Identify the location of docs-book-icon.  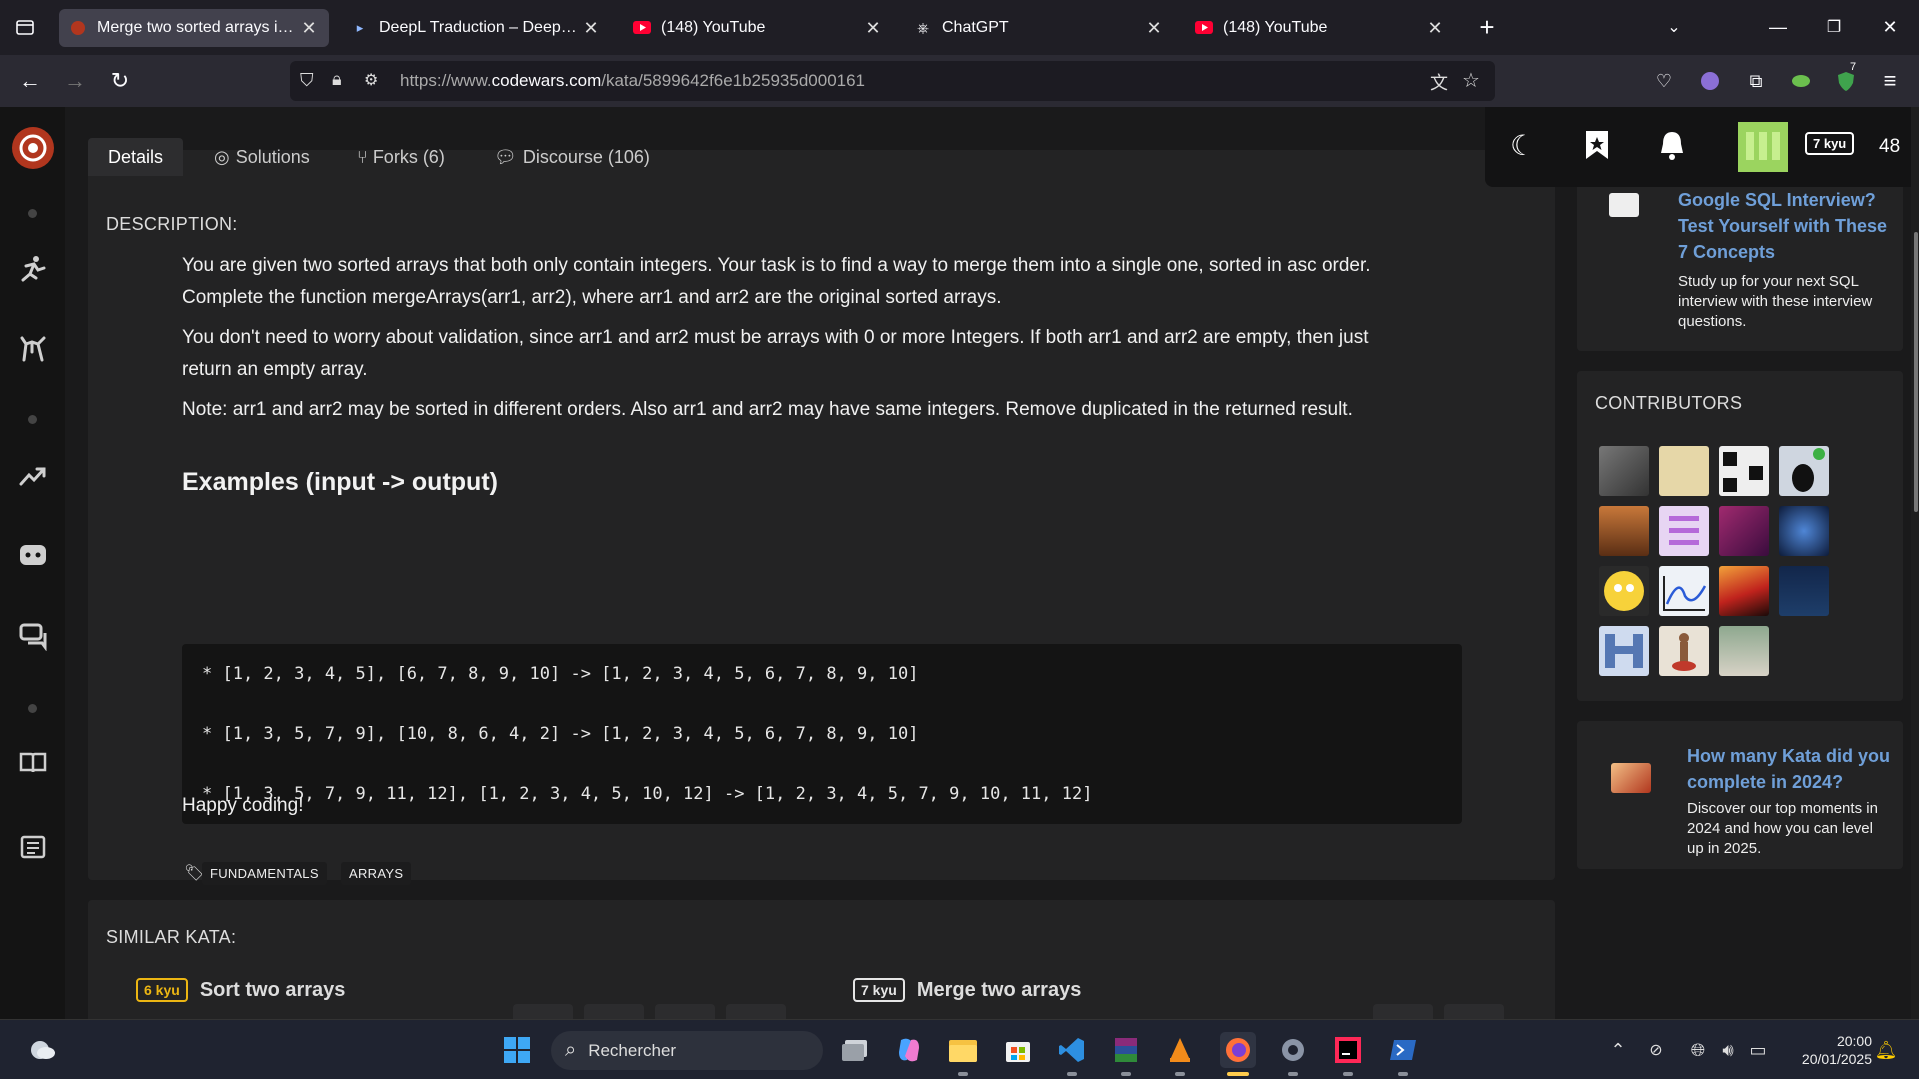
(33, 763).